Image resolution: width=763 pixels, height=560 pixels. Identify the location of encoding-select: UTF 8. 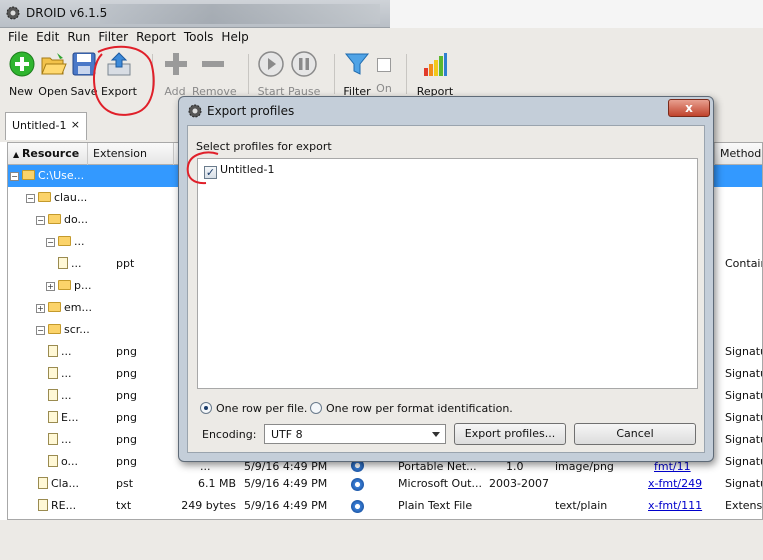
(355, 434).